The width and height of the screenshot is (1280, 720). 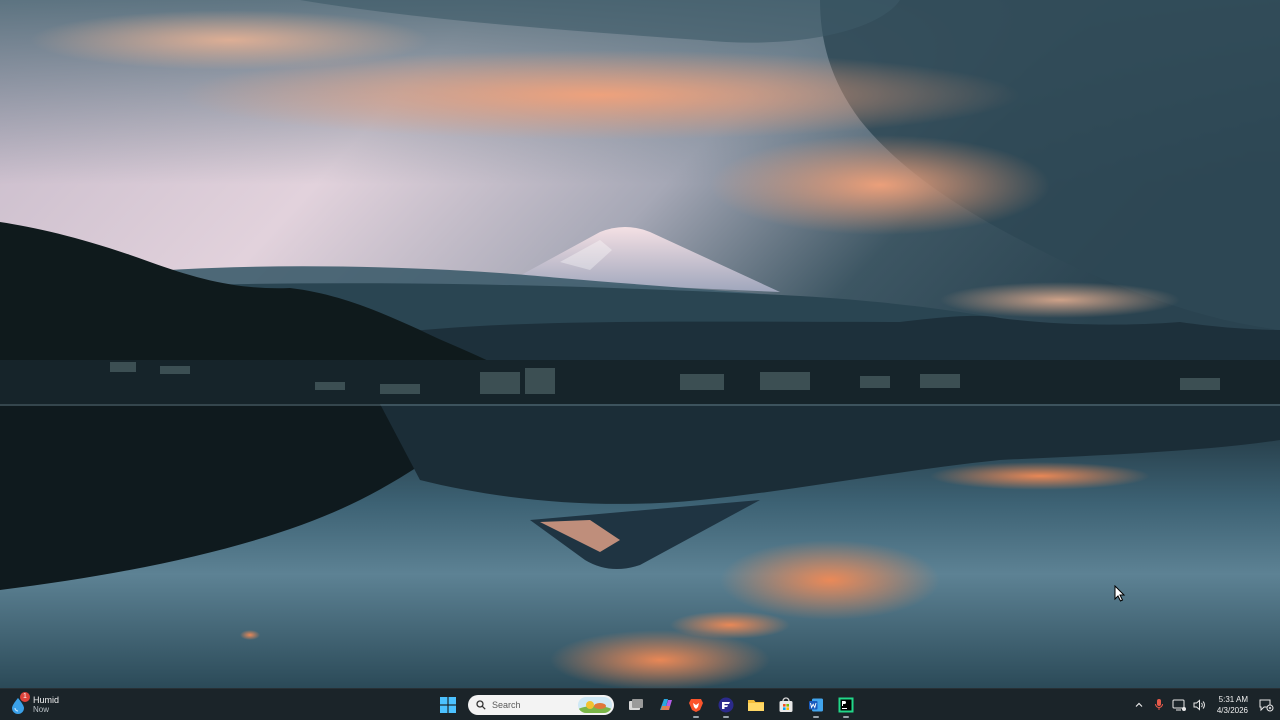 I want to click on notification-badge: 1, so click(x=25, y=697).